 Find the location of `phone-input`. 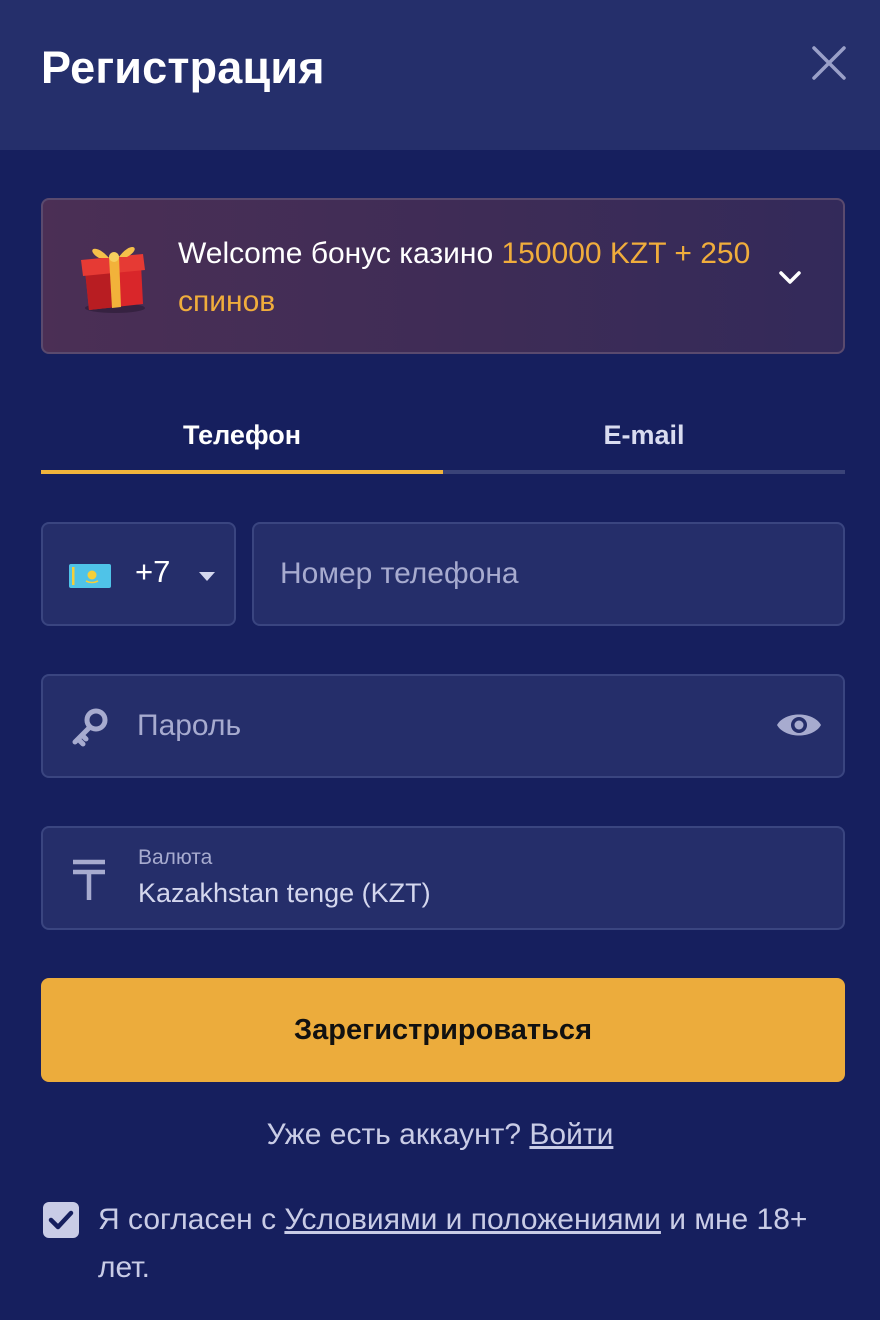

phone-input is located at coordinates (550, 574).